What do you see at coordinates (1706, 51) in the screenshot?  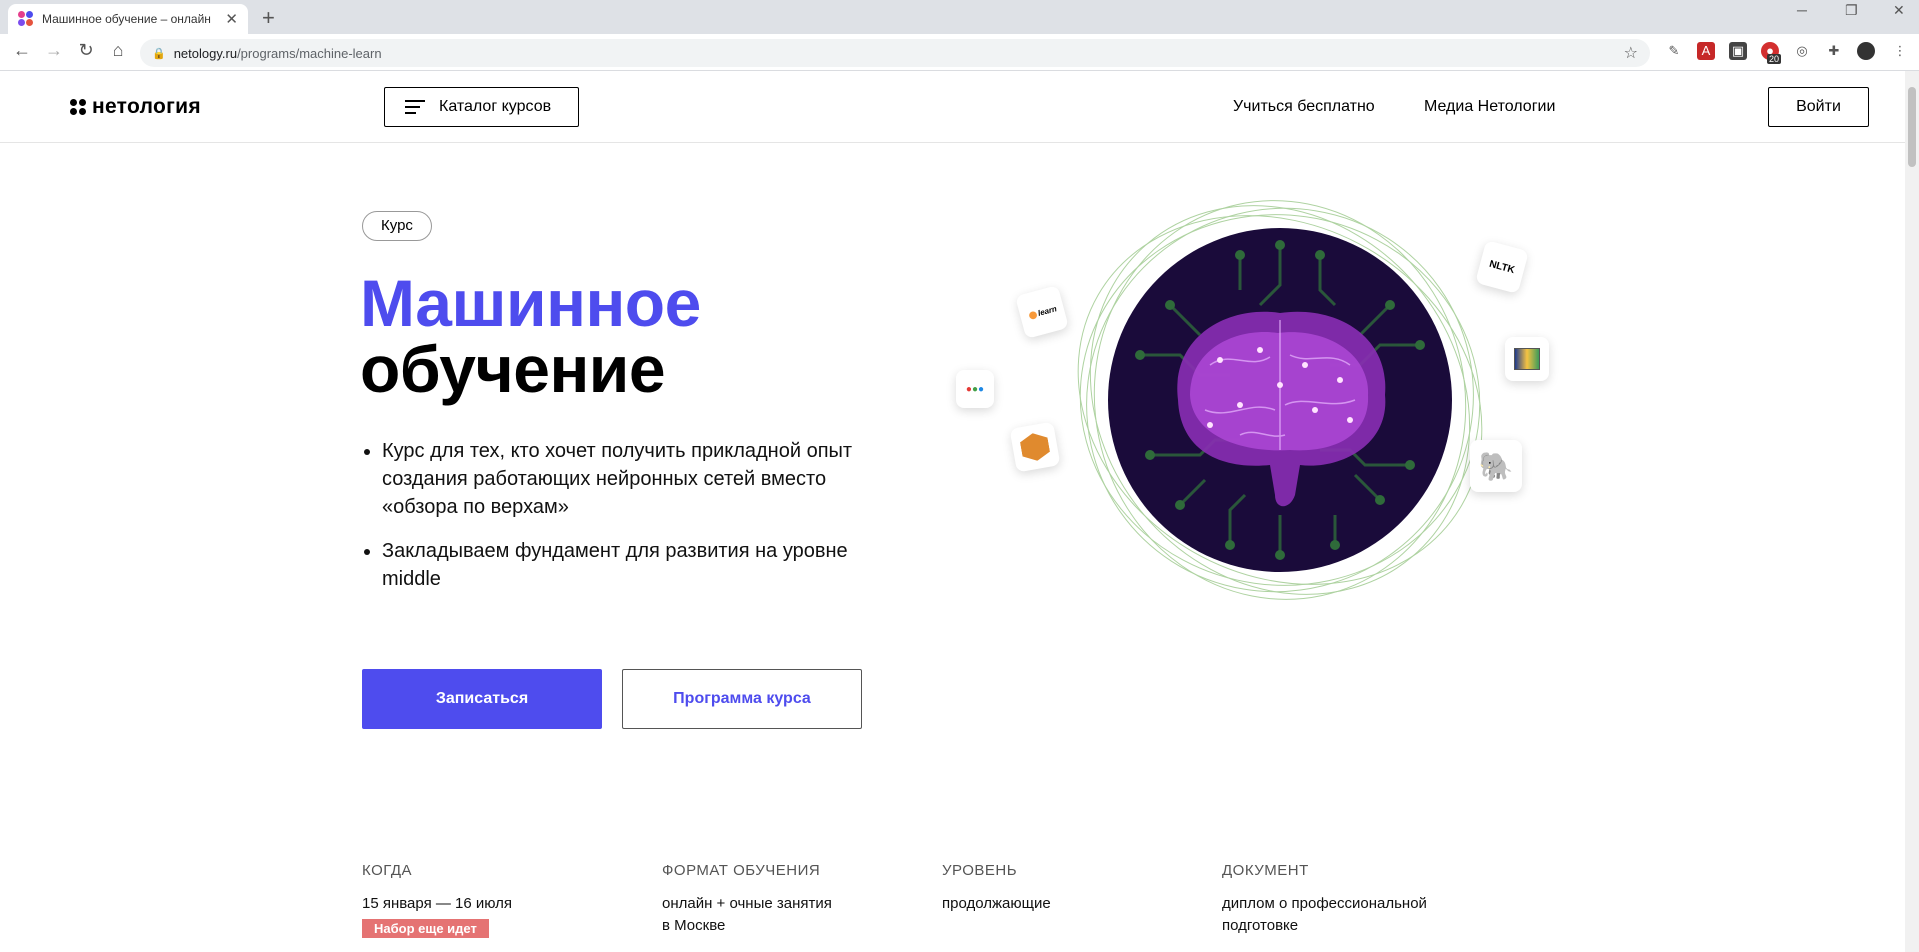 I see `pdf-extension-icon: A` at bounding box center [1706, 51].